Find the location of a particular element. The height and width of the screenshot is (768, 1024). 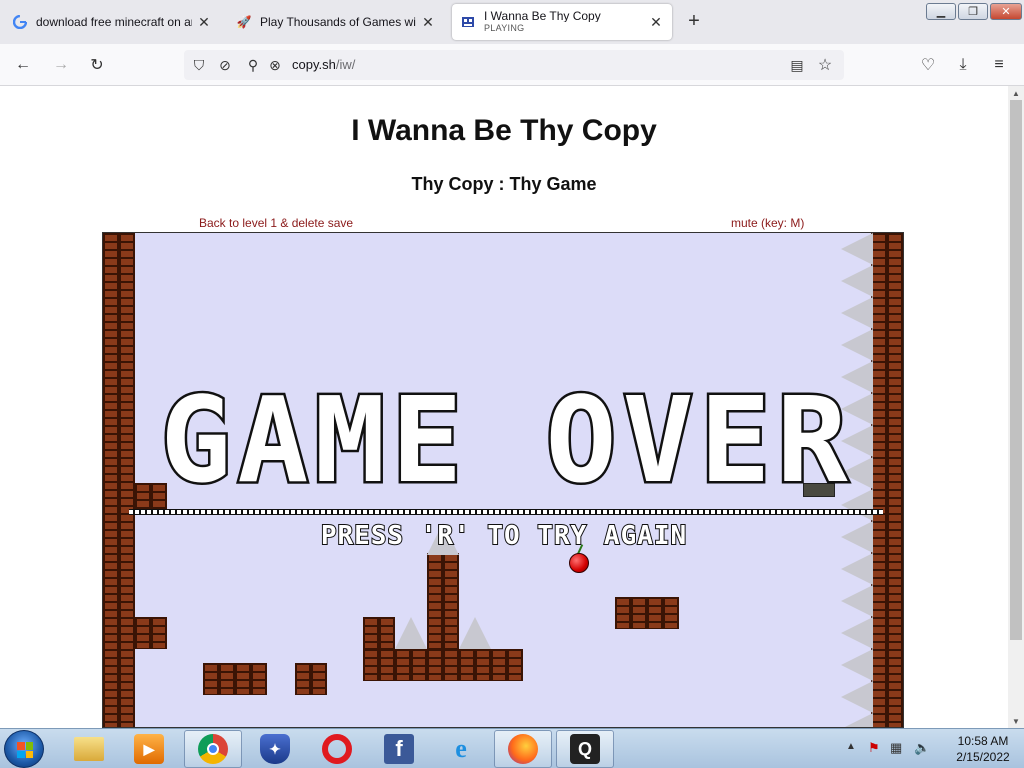

new-tab-button: + is located at coordinates (694, 21).